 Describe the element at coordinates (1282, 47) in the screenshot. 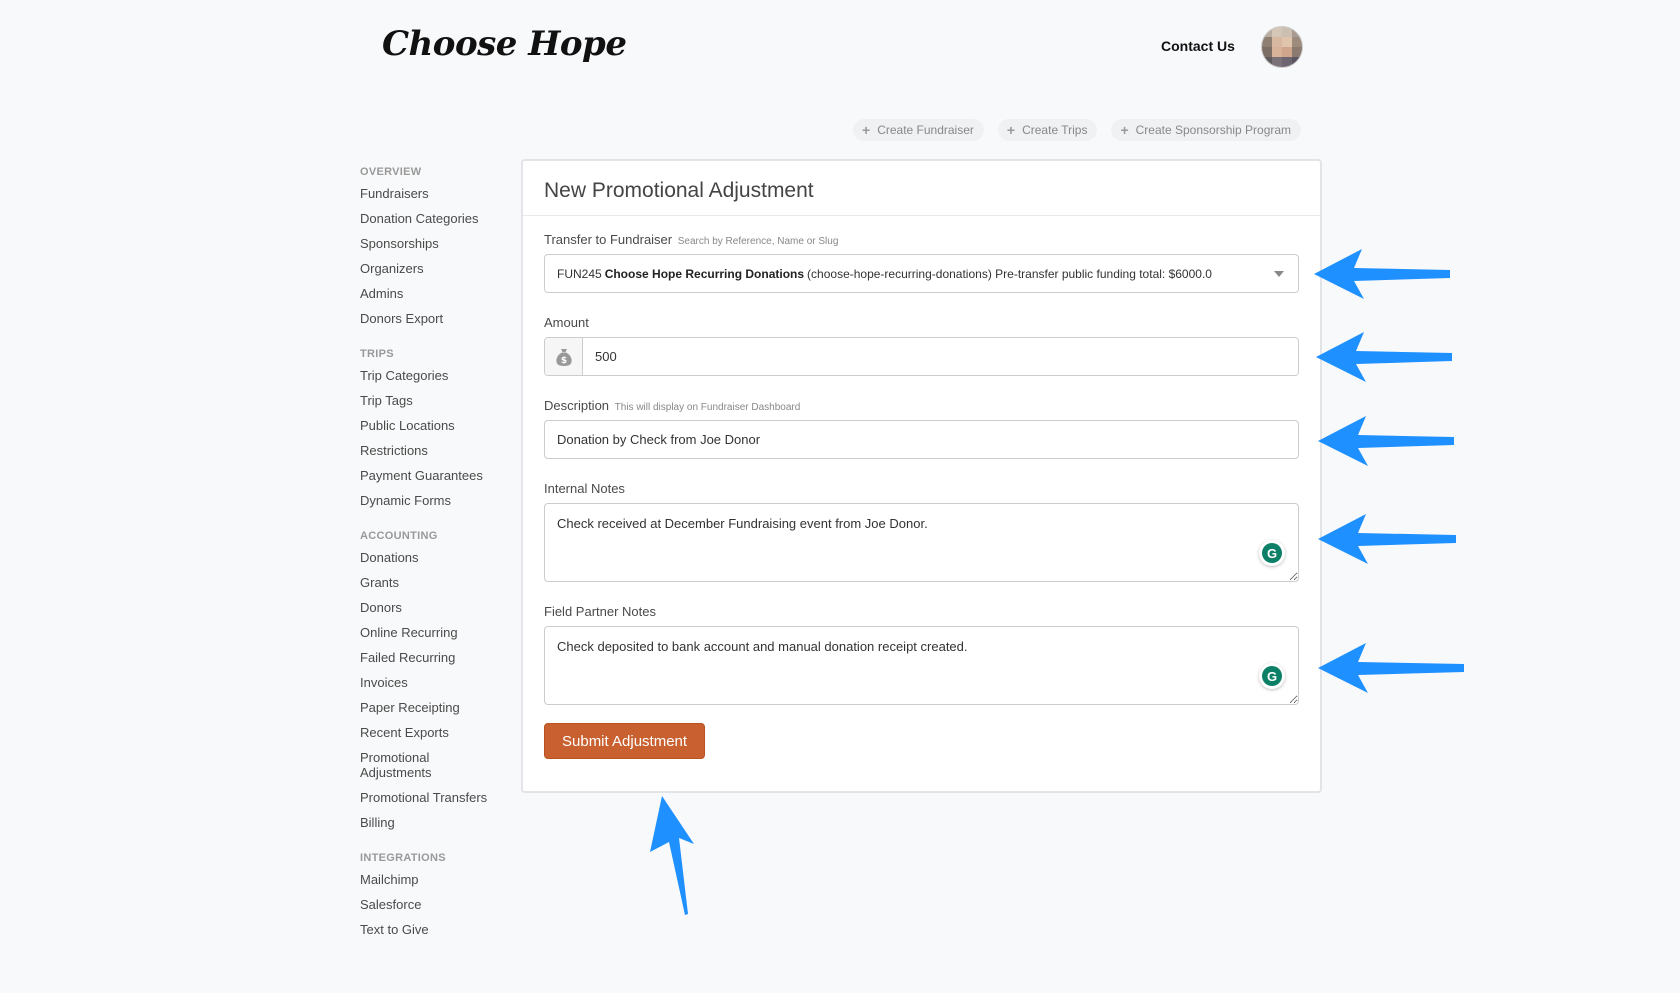

I see `user-avatar` at that location.